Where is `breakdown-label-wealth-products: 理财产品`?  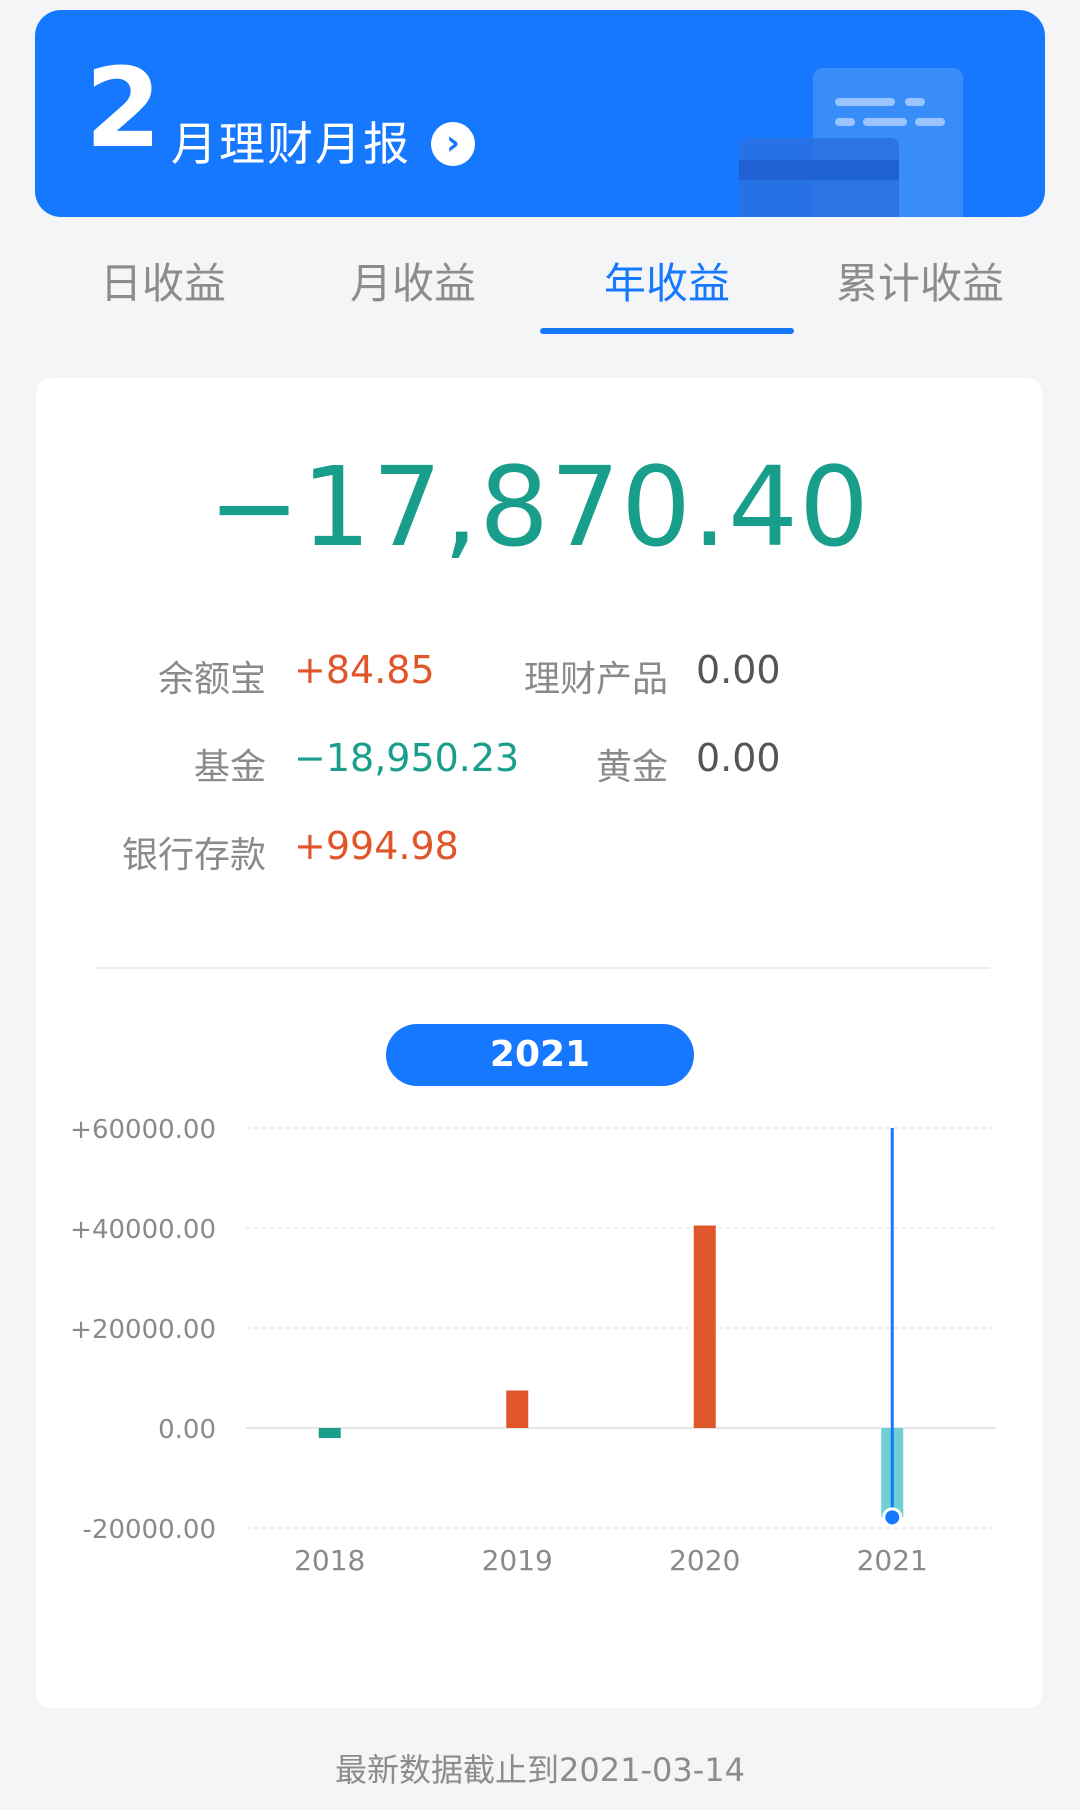
breakdown-label-wealth-products: 理财产品 is located at coordinates (595, 679).